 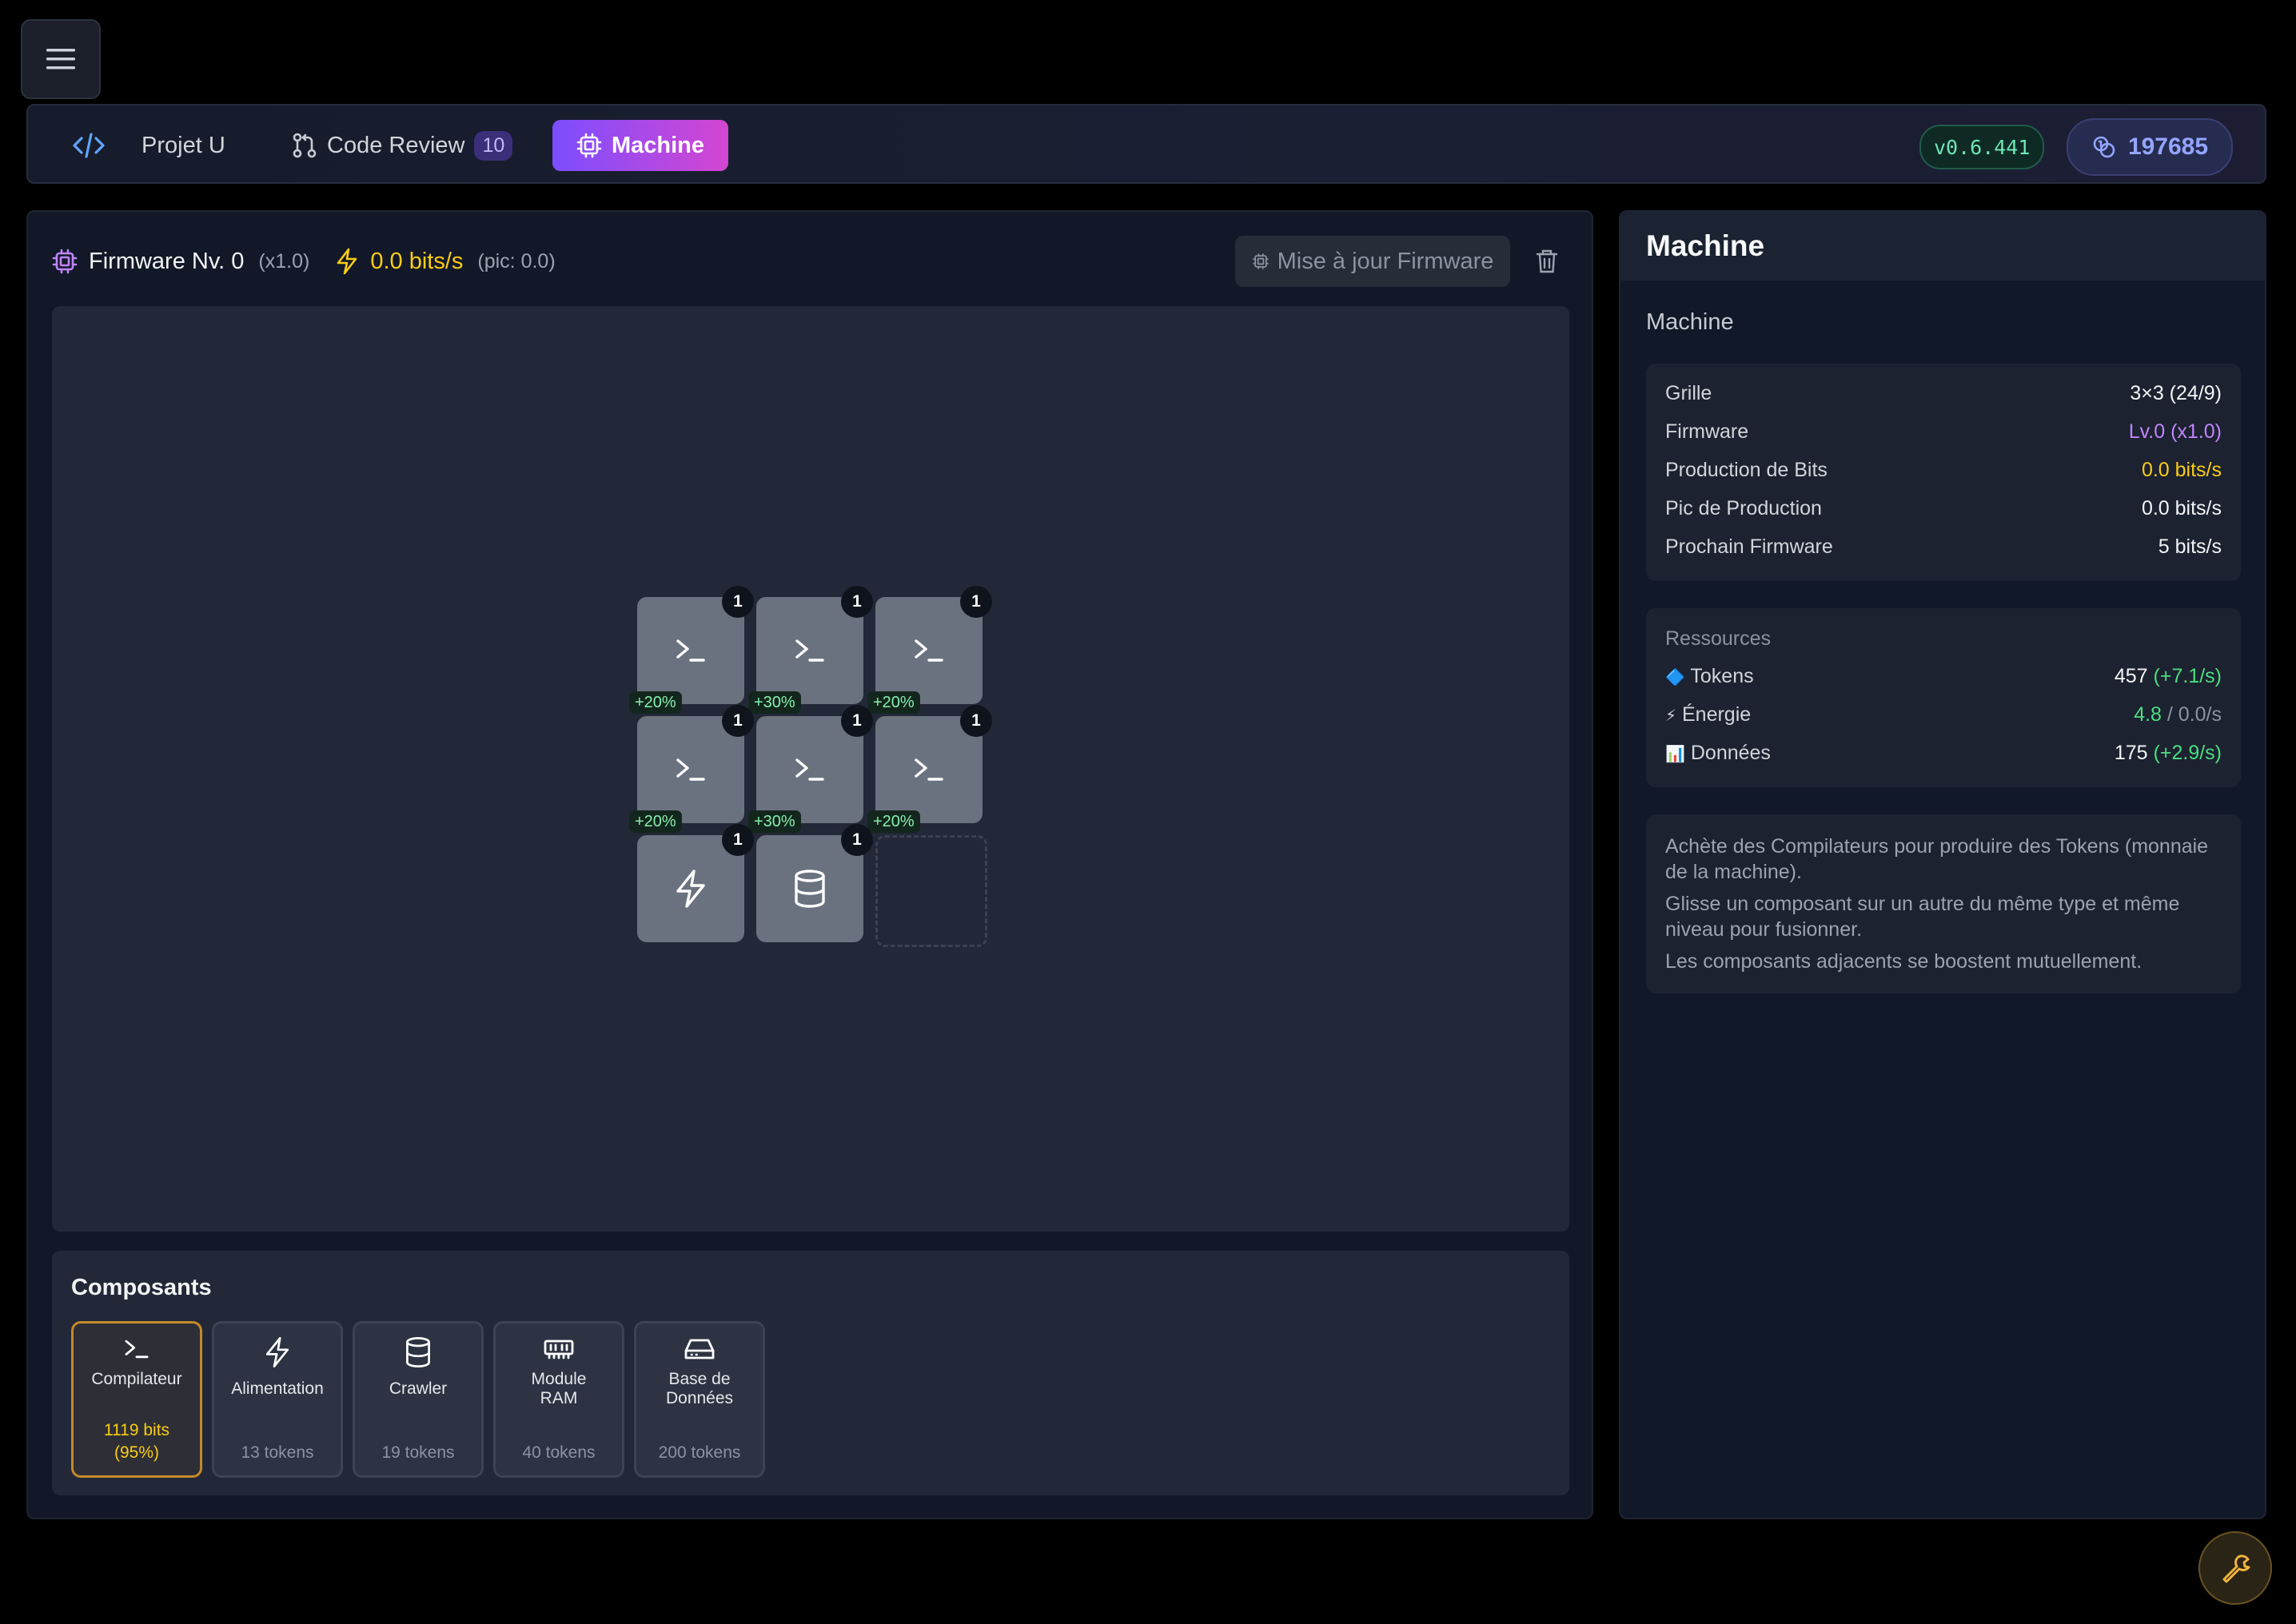 What do you see at coordinates (2131, 676) in the screenshot?
I see `resource-value: 457` at bounding box center [2131, 676].